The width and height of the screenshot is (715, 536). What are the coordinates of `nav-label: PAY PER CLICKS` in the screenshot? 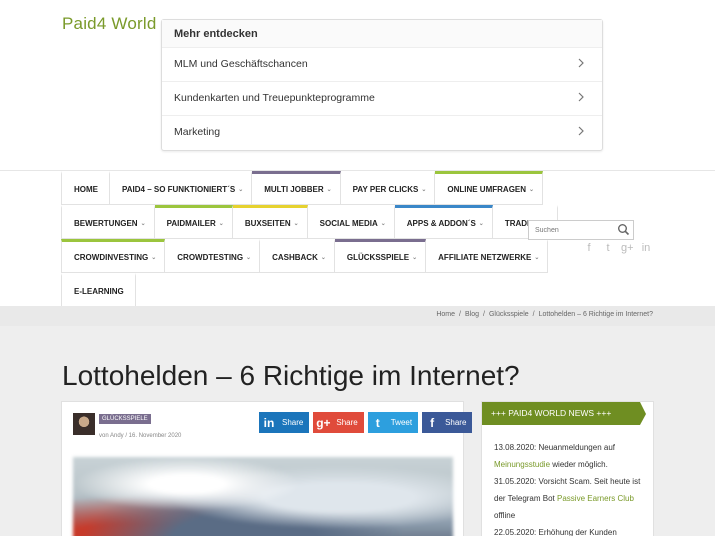 It's located at (385, 189).